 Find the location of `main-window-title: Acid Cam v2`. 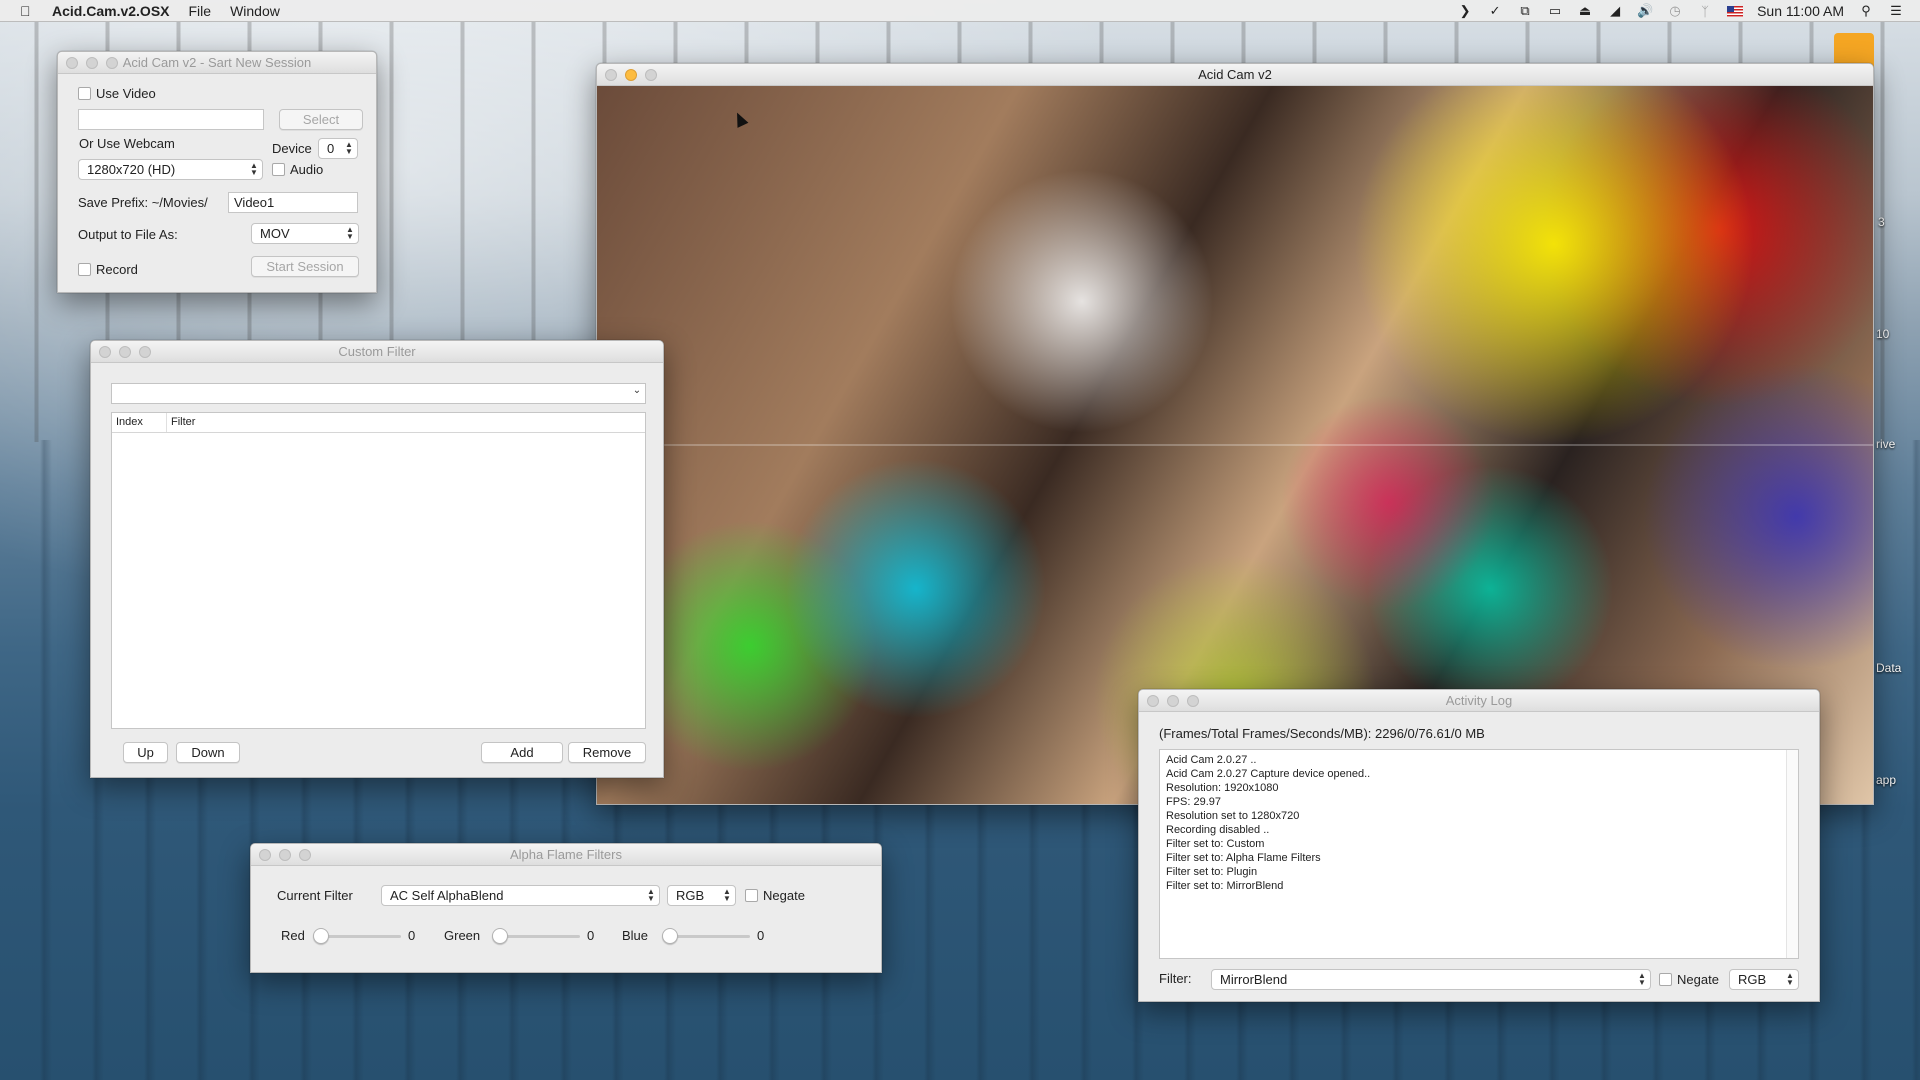

main-window-title: Acid Cam v2 is located at coordinates (1235, 74).